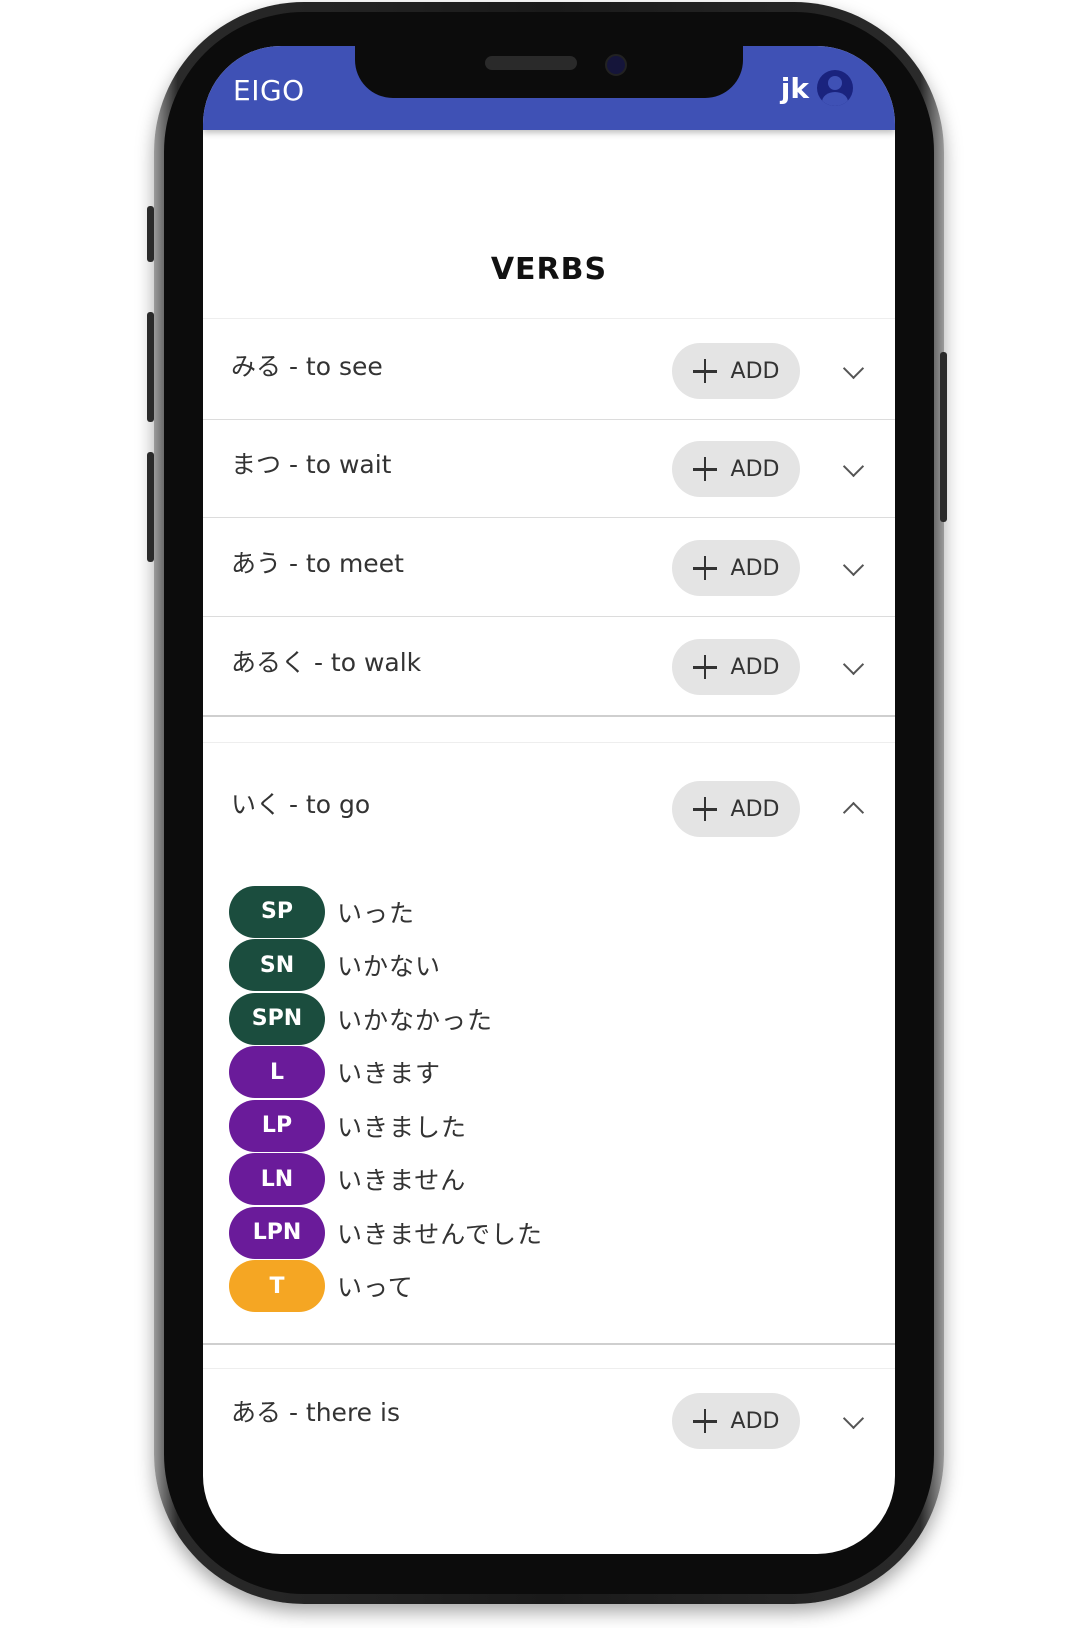 Image resolution: width=1076 pixels, height=1628 pixels. I want to click on list-item: SP いった, so click(386, 912).